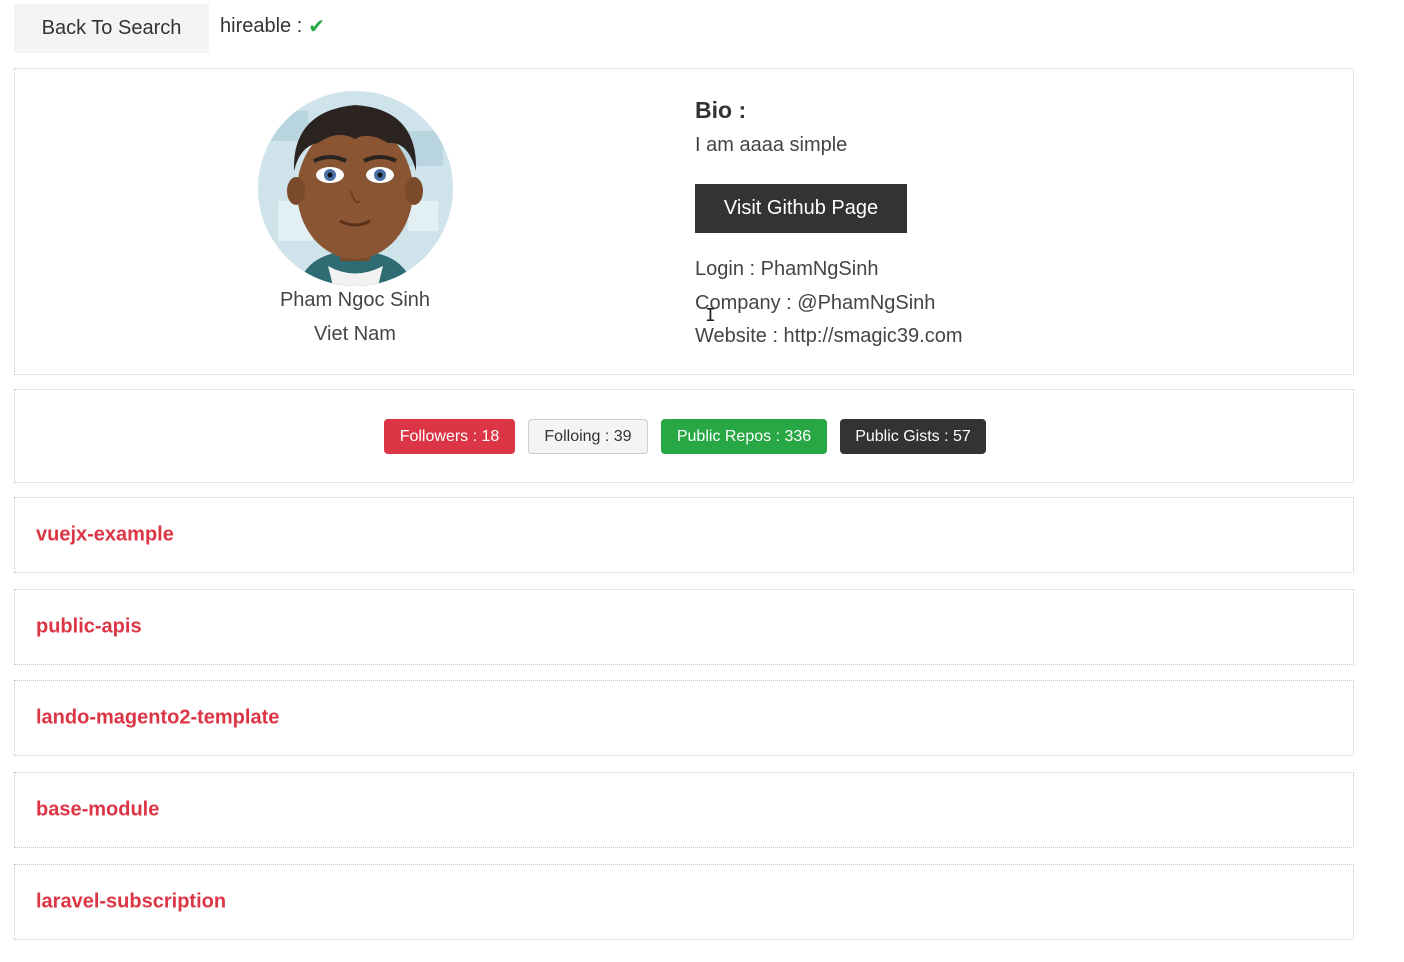  Describe the element at coordinates (829, 336) in the screenshot. I see `website-info: Website : http://smagic39.com` at that location.